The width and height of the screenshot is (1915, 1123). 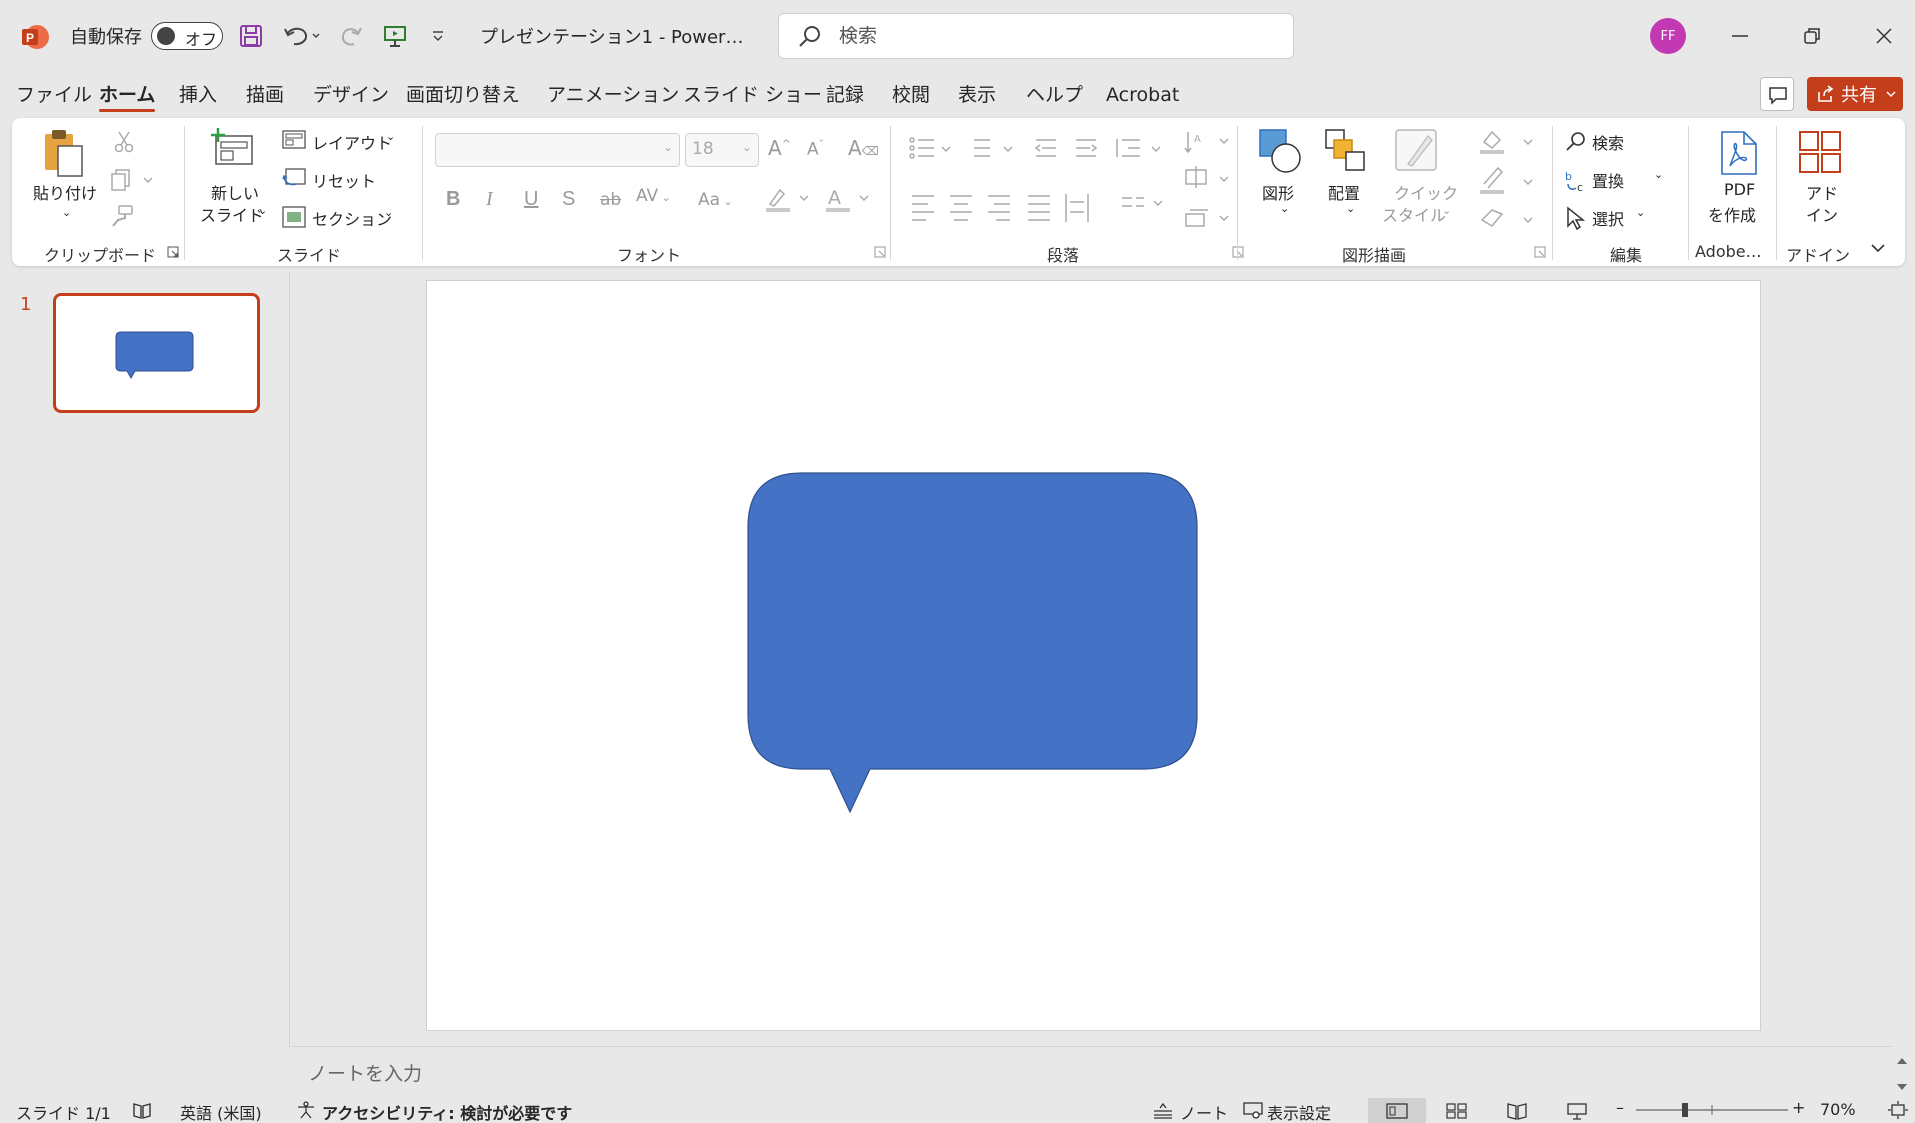 What do you see at coordinates (352, 218) in the screenshot?
I see `section-label: セクション` at bounding box center [352, 218].